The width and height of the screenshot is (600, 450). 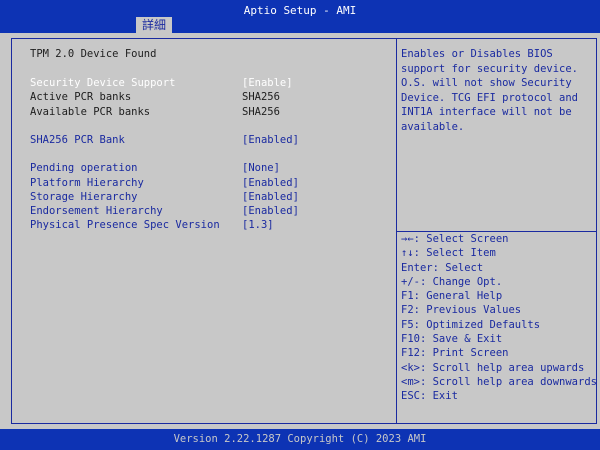 What do you see at coordinates (154, 25) in the screenshot?
I see `tab-advanced: 詳細` at bounding box center [154, 25].